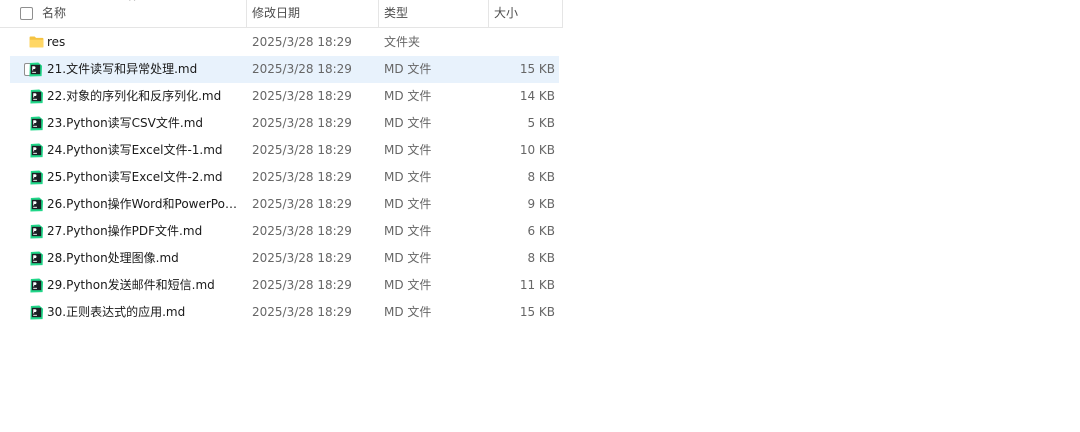 Image resolution: width=1080 pixels, height=432 pixels. What do you see at coordinates (396, 13) in the screenshot?
I see `column-type-label: 类型` at bounding box center [396, 13].